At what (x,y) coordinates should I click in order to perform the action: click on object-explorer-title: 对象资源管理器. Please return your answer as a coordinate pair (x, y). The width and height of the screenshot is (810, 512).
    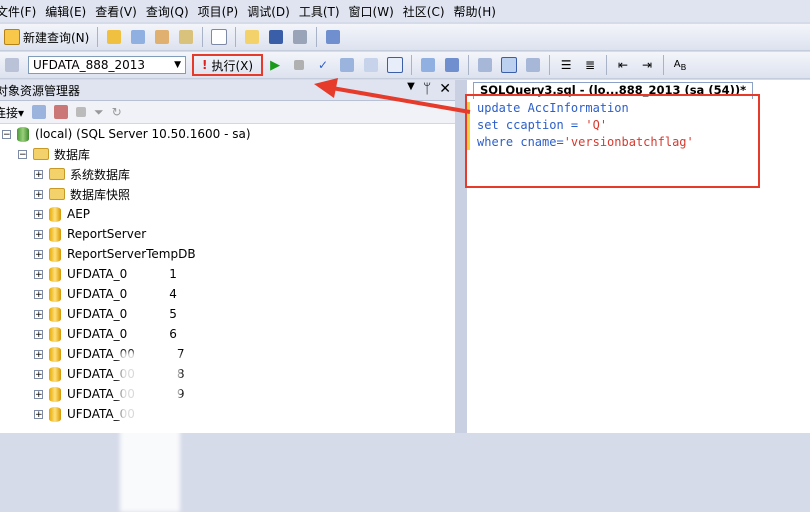
    Looking at the image, I should click on (40, 90).